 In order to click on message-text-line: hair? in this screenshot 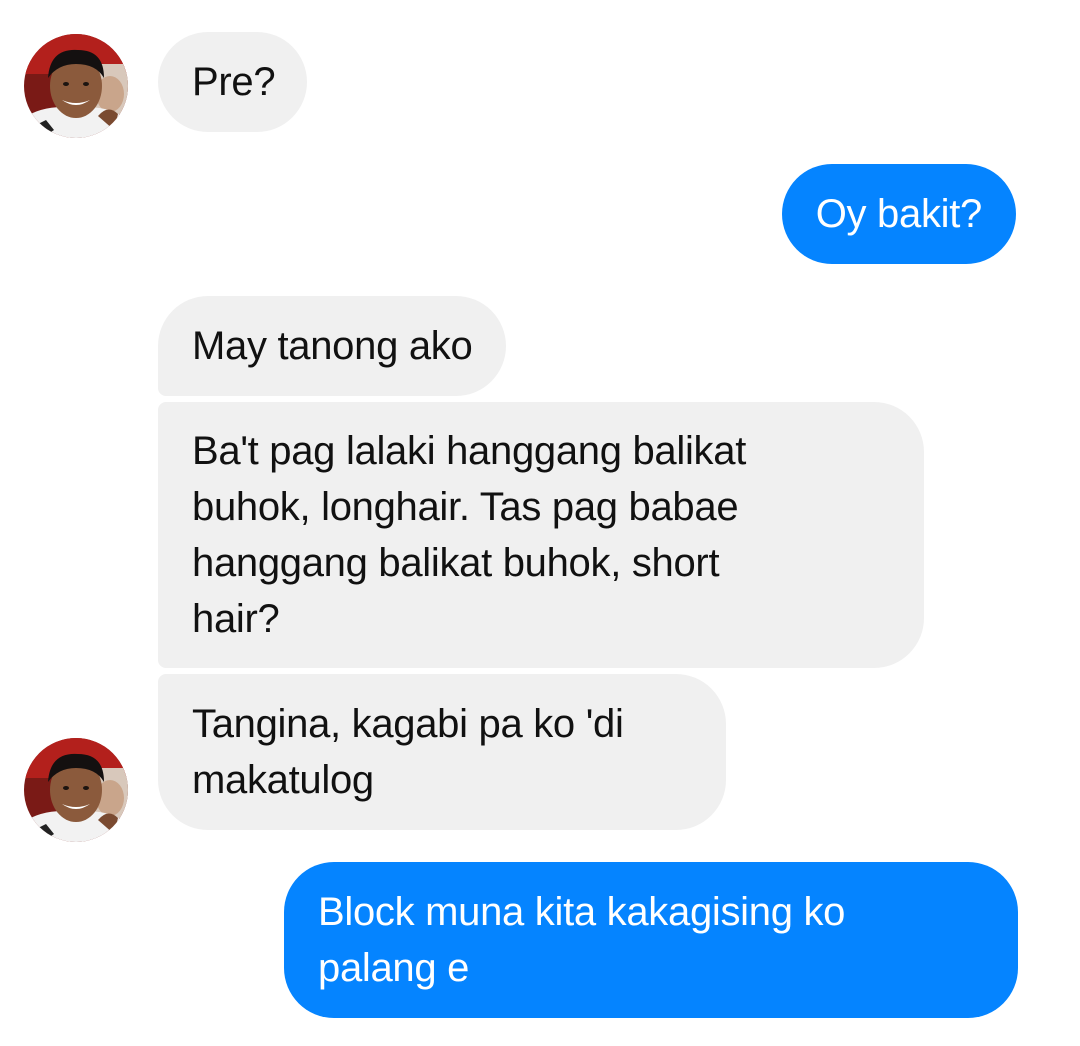, I will do `click(236, 619)`.